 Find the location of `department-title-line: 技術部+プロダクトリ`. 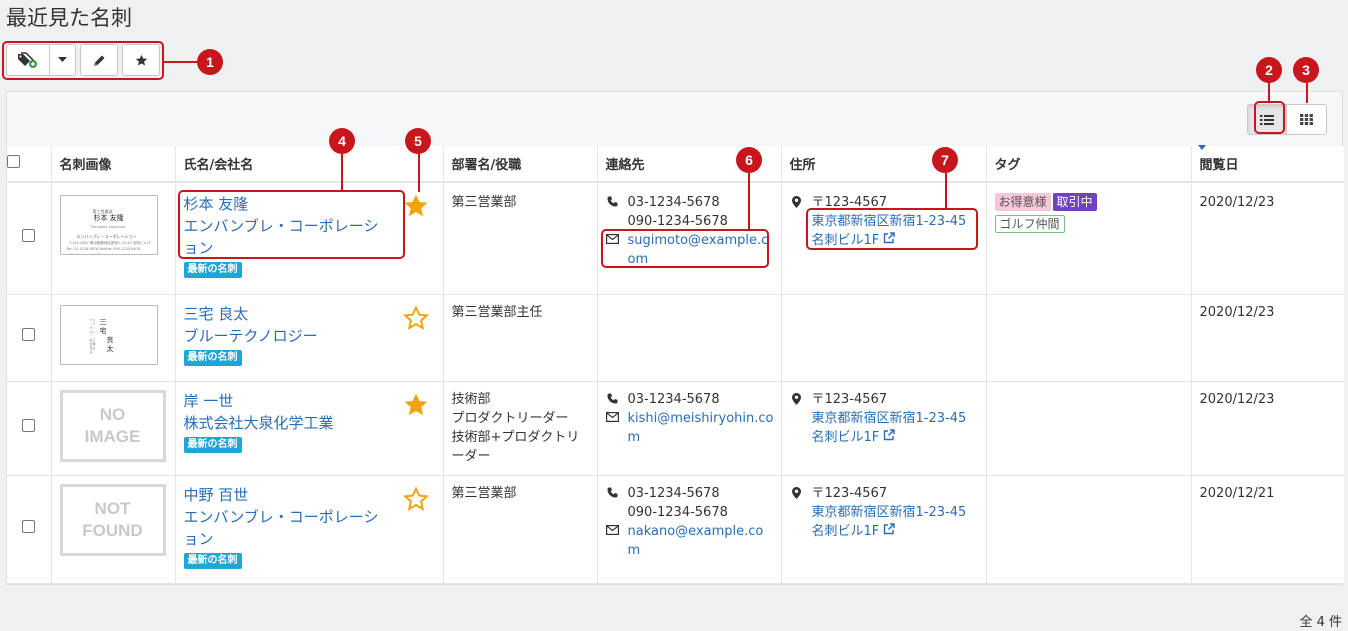

department-title-line: 技術部+プロダクトリ is located at coordinates (515, 437).